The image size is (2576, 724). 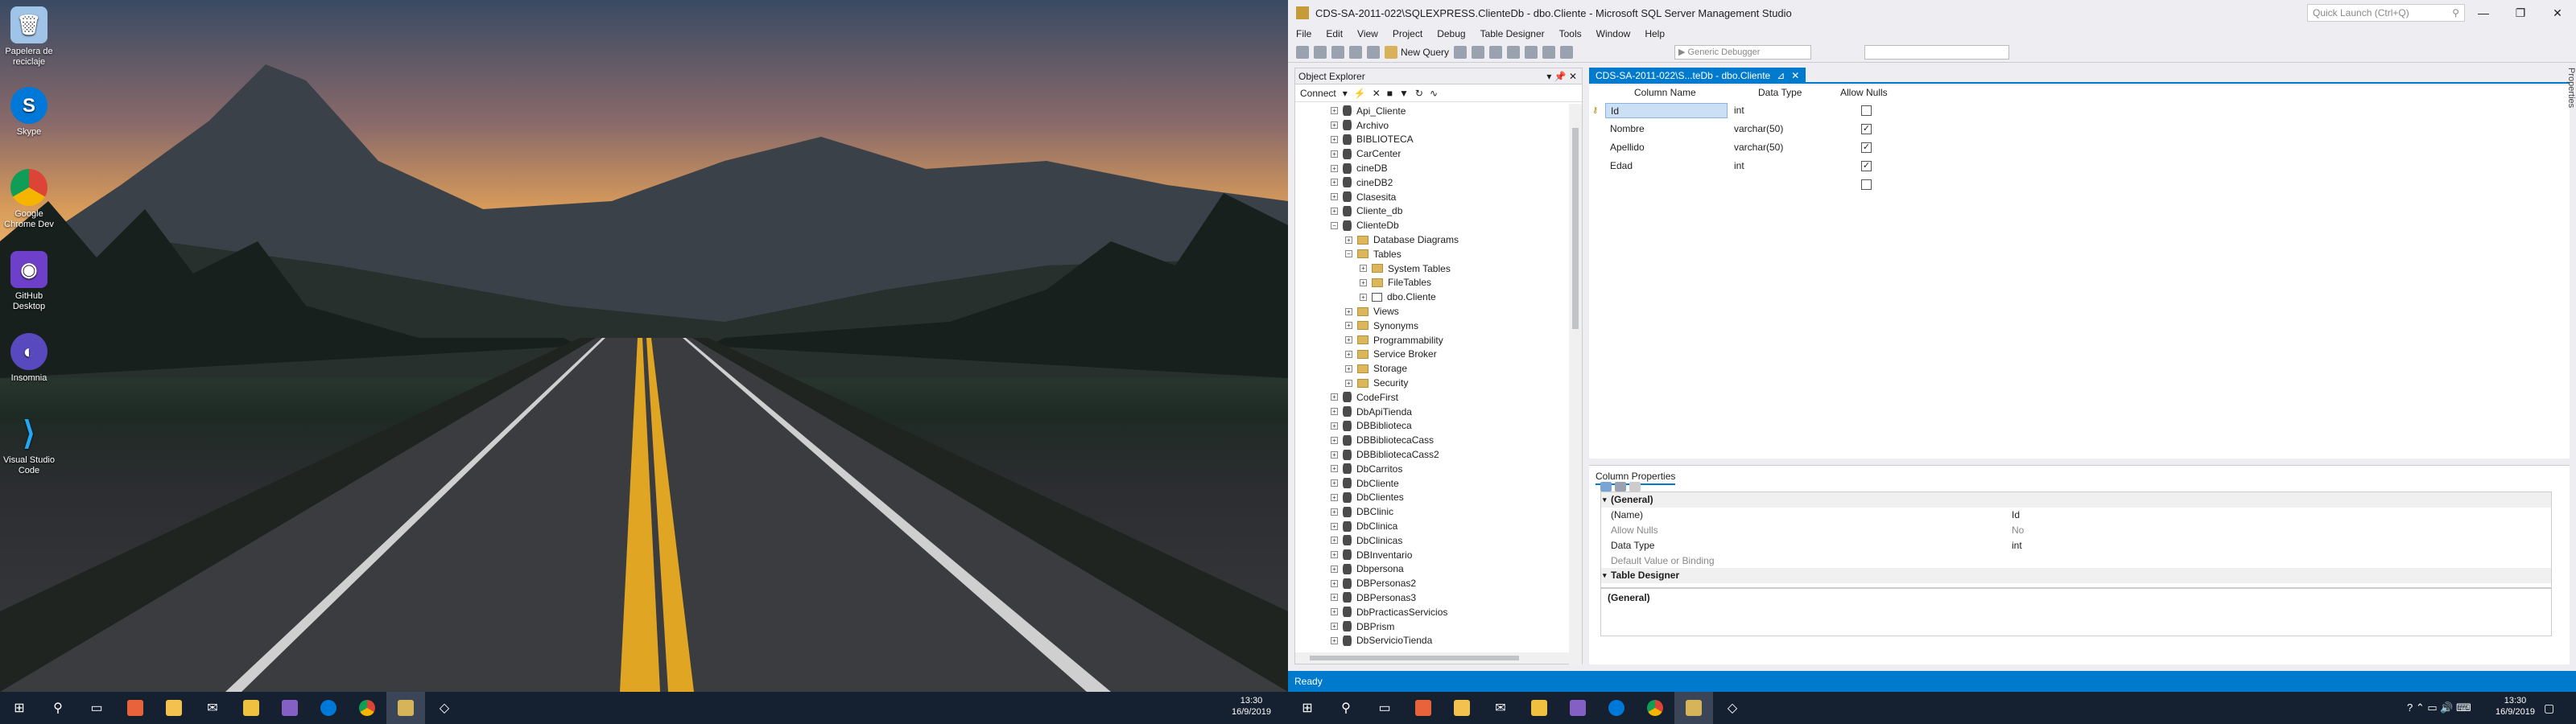 I want to click on tree-node: + Service Broker, so click(x=1438, y=355).